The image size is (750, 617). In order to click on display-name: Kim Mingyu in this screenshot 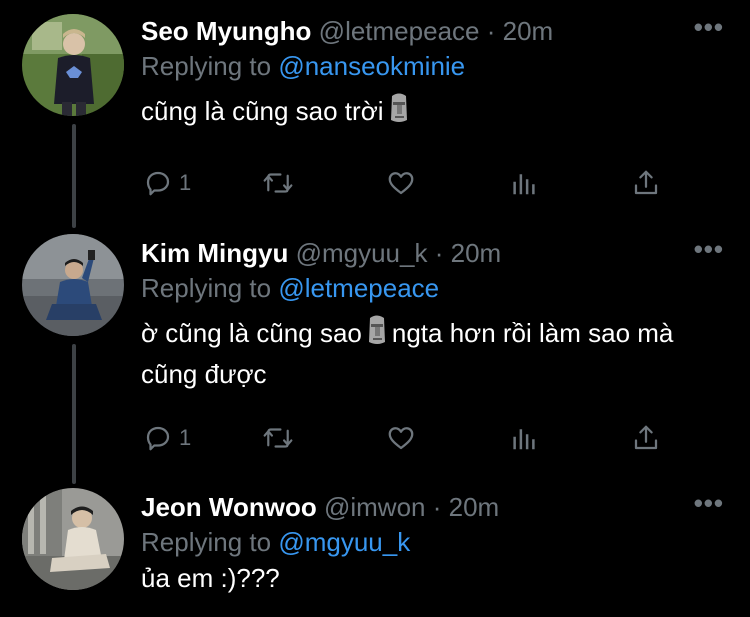, I will do `click(214, 253)`.